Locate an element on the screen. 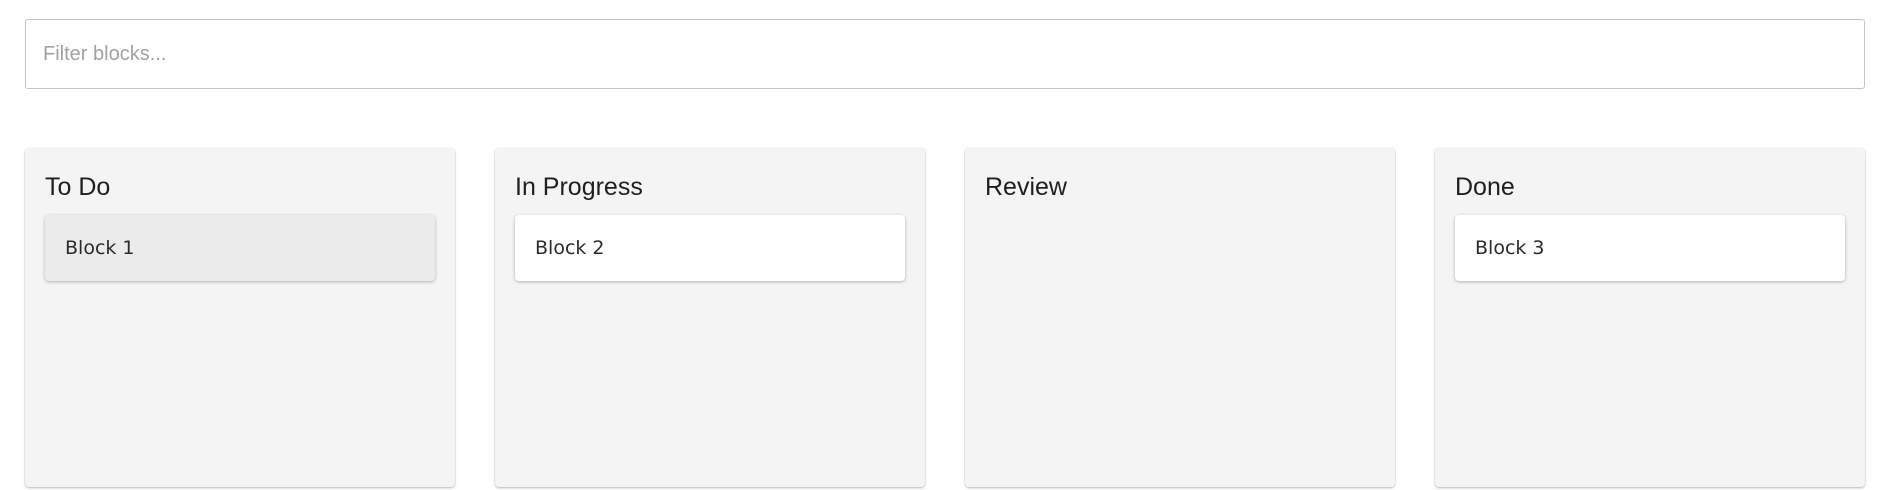 Image resolution: width=1886 pixels, height=490 pixels. block-card: Block 2 is located at coordinates (710, 248).